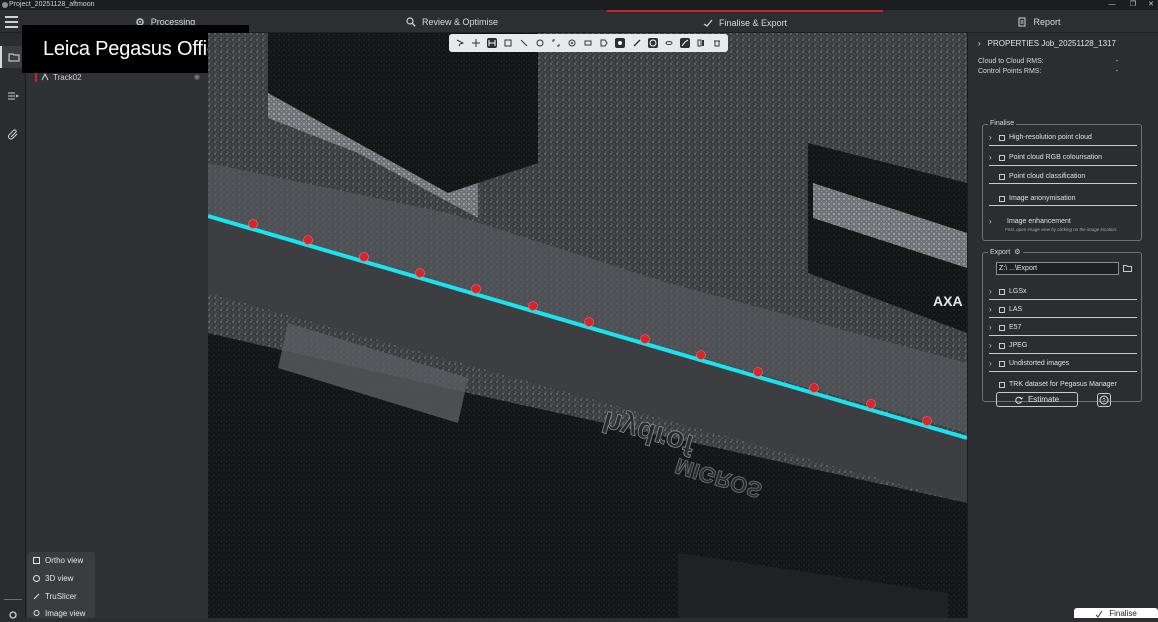  I want to click on close-icon: ✕, so click(1151, 5).